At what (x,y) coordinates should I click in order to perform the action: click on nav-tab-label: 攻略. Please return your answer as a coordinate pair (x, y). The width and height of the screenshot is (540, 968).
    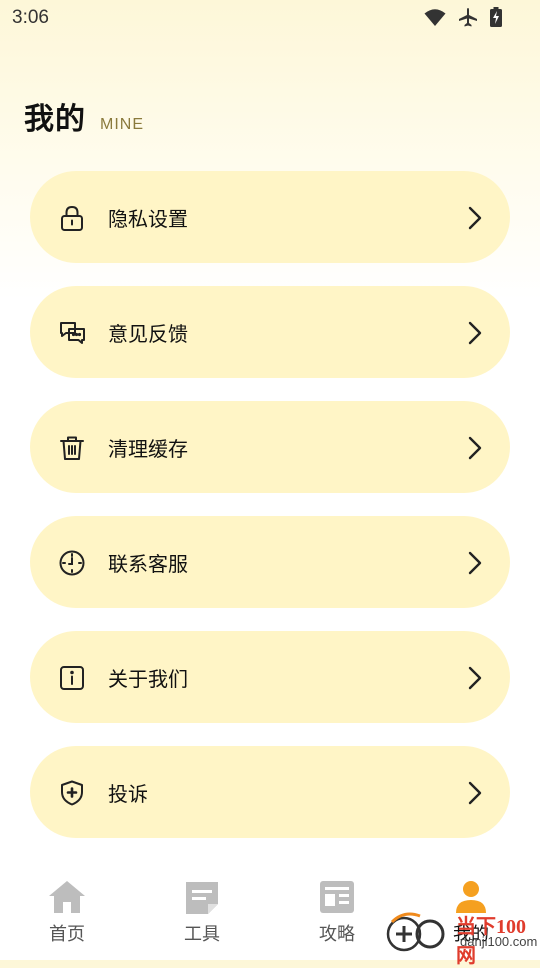
    Looking at the image, I should click on (337, 934).